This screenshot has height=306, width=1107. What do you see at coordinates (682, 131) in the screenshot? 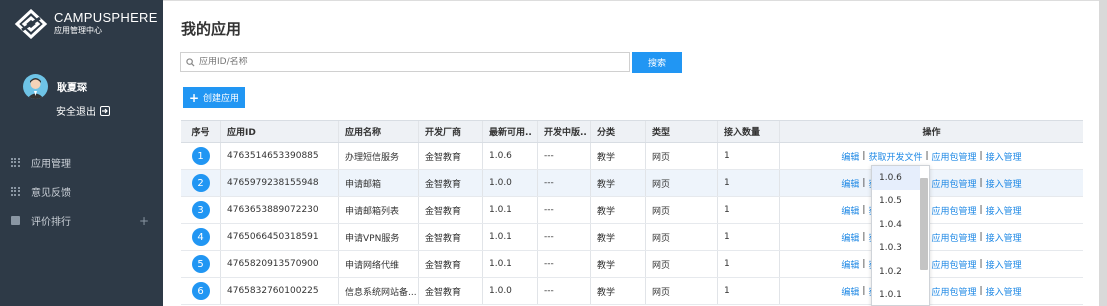
I see `col-header: 类型` at bounding box center [682, 131].